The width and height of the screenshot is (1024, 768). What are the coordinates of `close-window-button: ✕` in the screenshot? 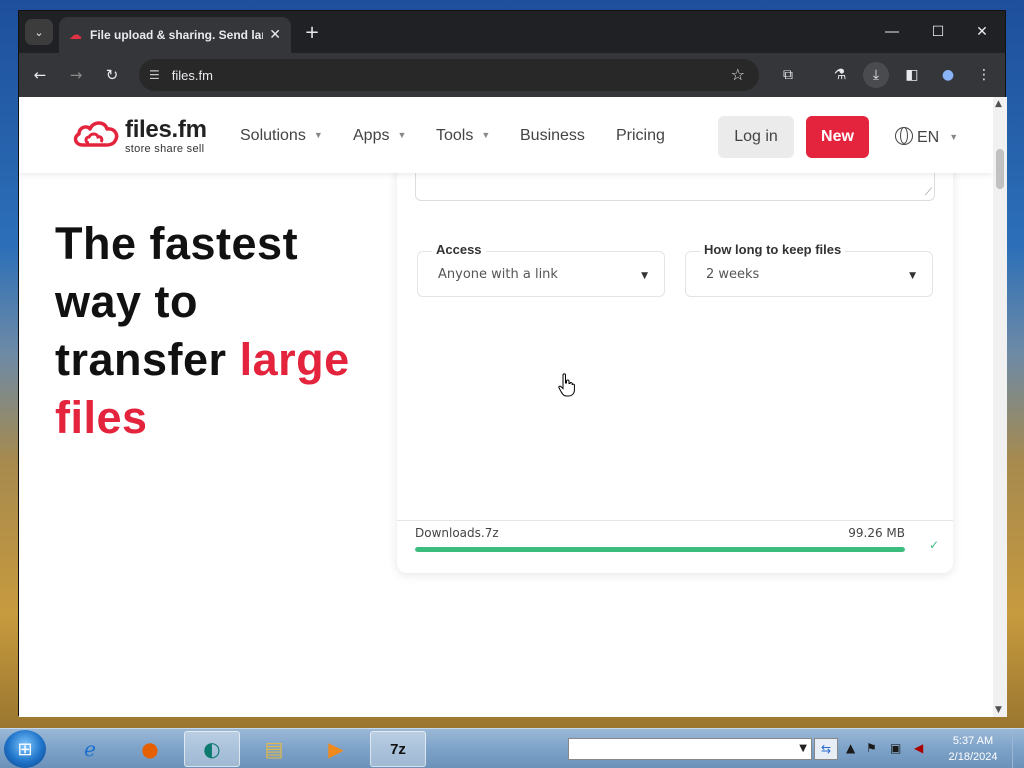 It's located at (982, 32).